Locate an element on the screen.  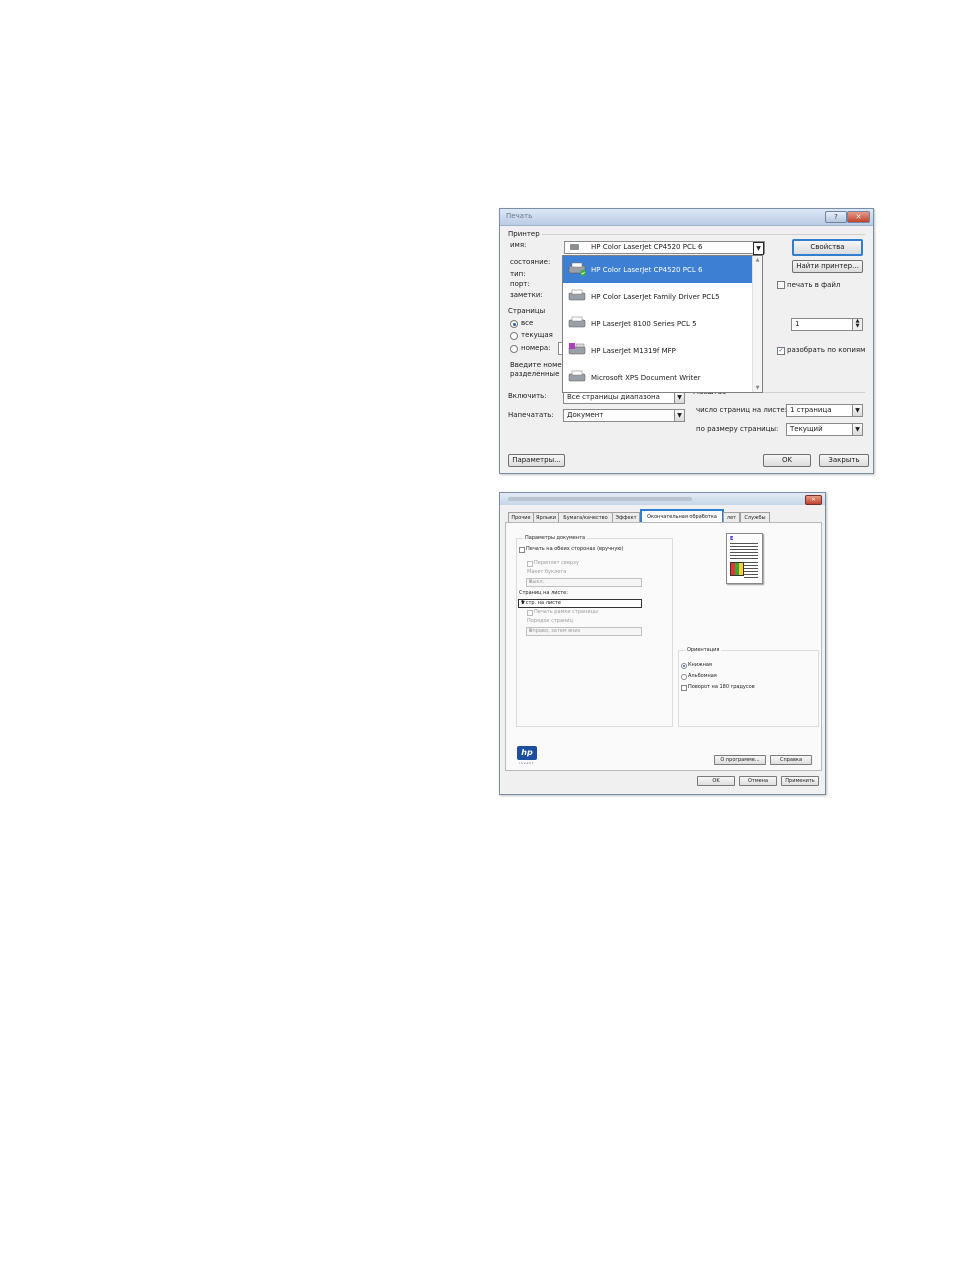
help-icon: ? is located at coordinates (836, 217).